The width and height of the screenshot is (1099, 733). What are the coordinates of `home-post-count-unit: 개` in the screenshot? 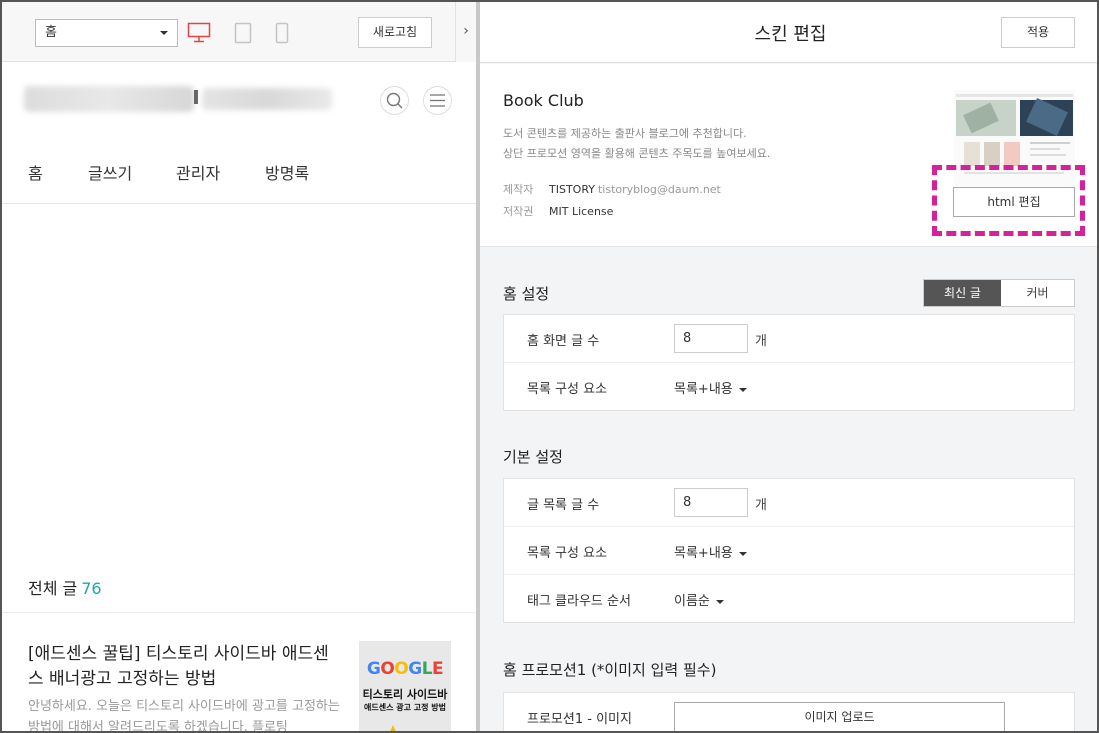 It's located at (761, 341).